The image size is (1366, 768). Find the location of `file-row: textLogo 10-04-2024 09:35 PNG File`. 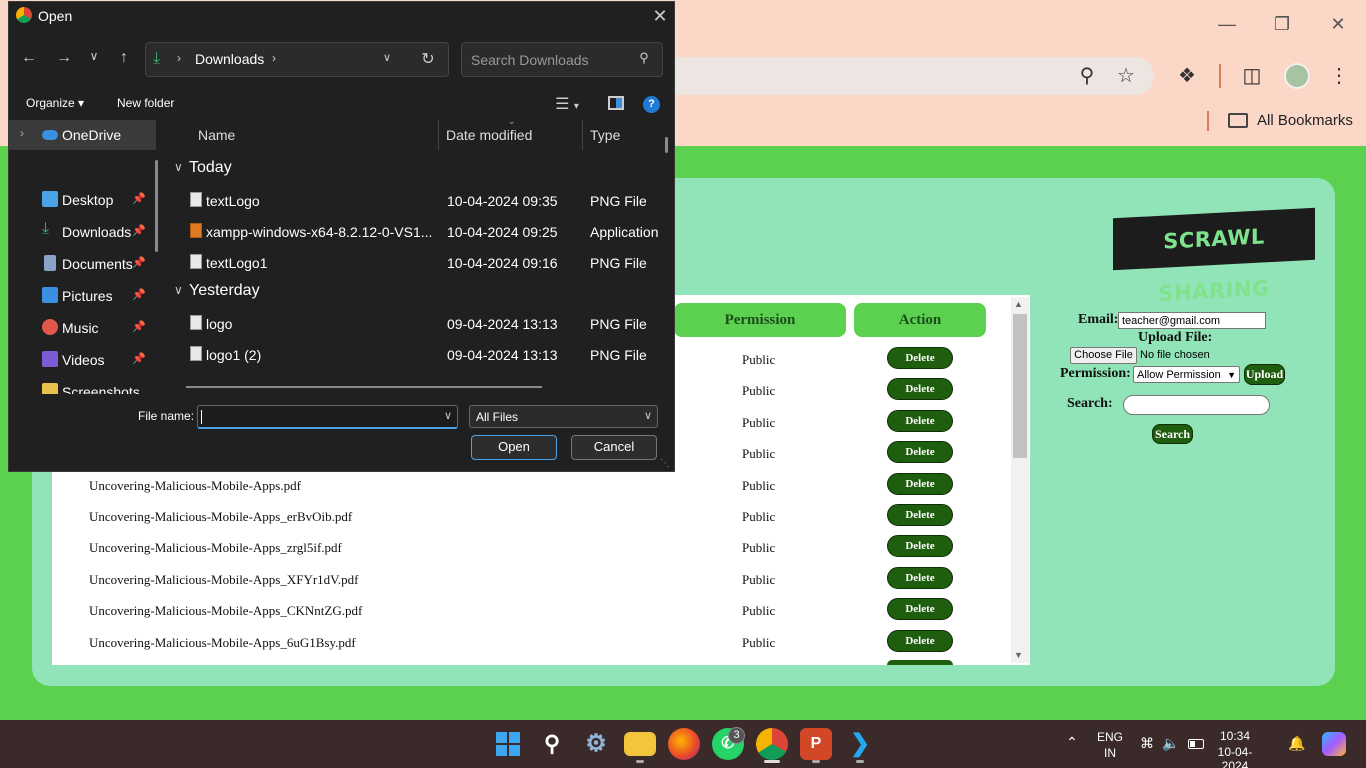

file-row: textLogo 10-04-2024 09:35 PNG File is located at coordinates (416, 202).